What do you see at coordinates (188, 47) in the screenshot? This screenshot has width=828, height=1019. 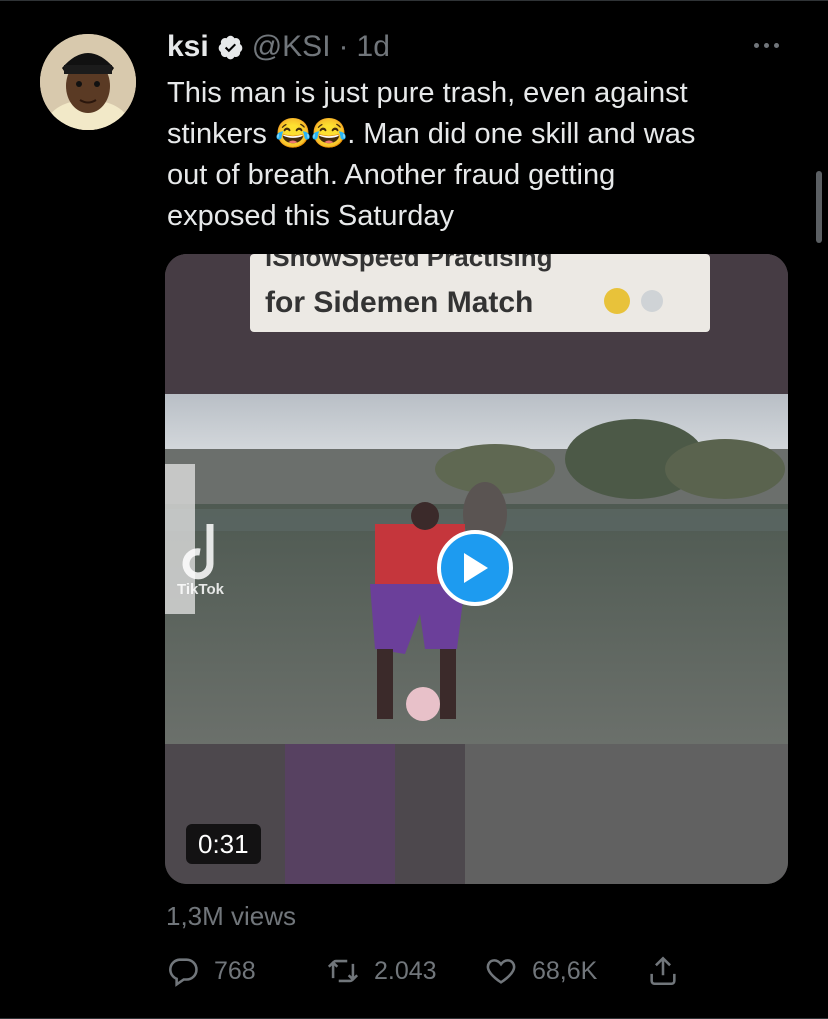 I see `display-name: ksi` at bounding box center [188, 47].